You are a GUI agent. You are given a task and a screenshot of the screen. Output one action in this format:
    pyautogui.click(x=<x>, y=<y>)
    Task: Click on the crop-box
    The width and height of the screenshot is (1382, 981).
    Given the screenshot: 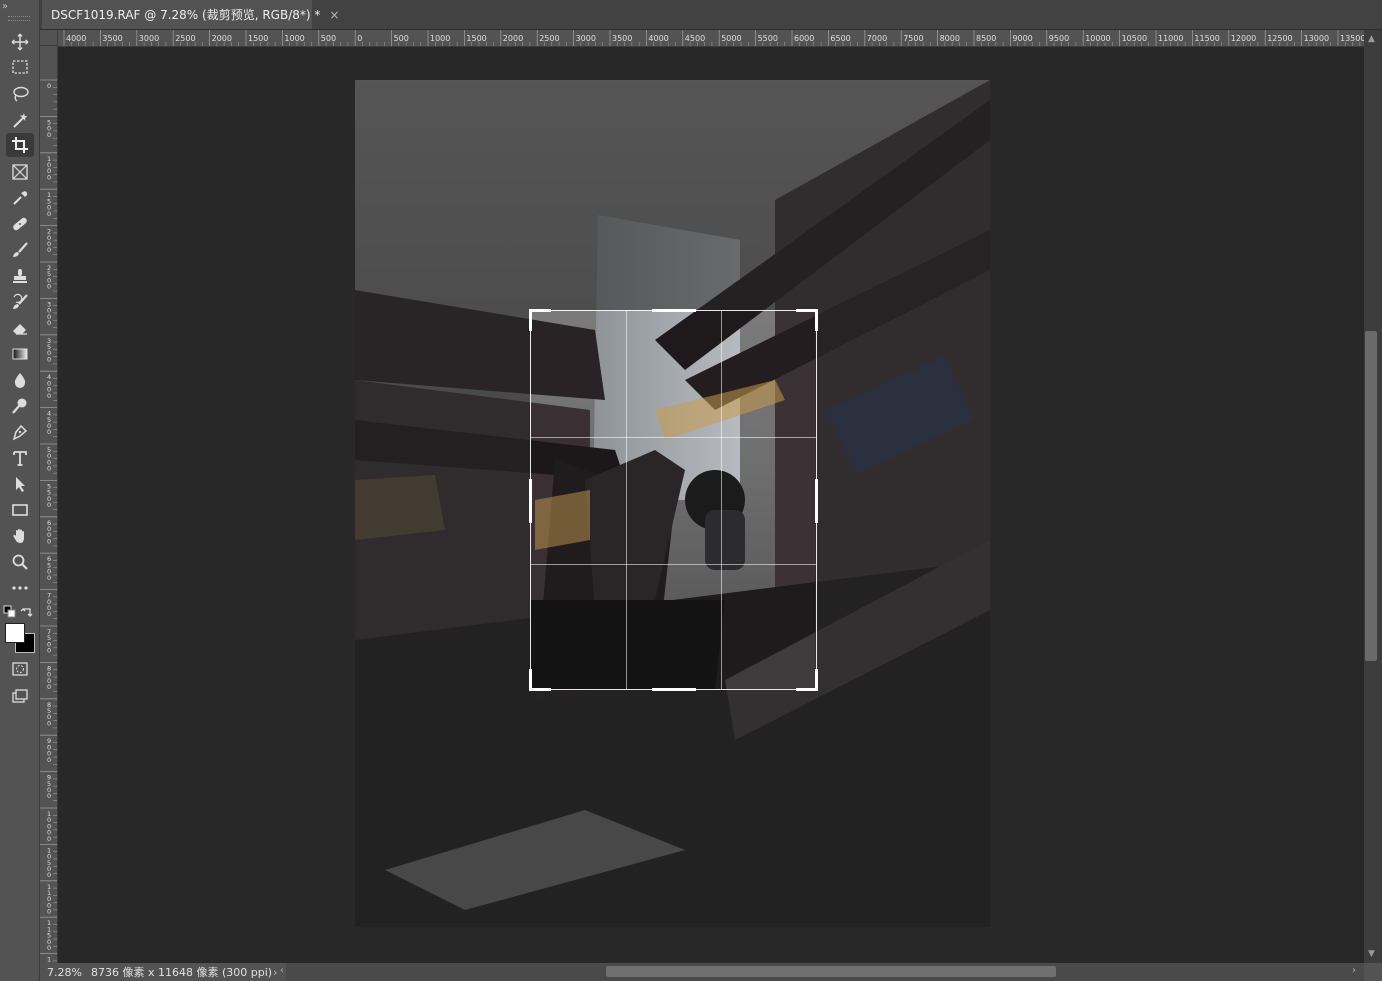 What is the action you would take?
    pyautogui.click(x=673, y=500)
    